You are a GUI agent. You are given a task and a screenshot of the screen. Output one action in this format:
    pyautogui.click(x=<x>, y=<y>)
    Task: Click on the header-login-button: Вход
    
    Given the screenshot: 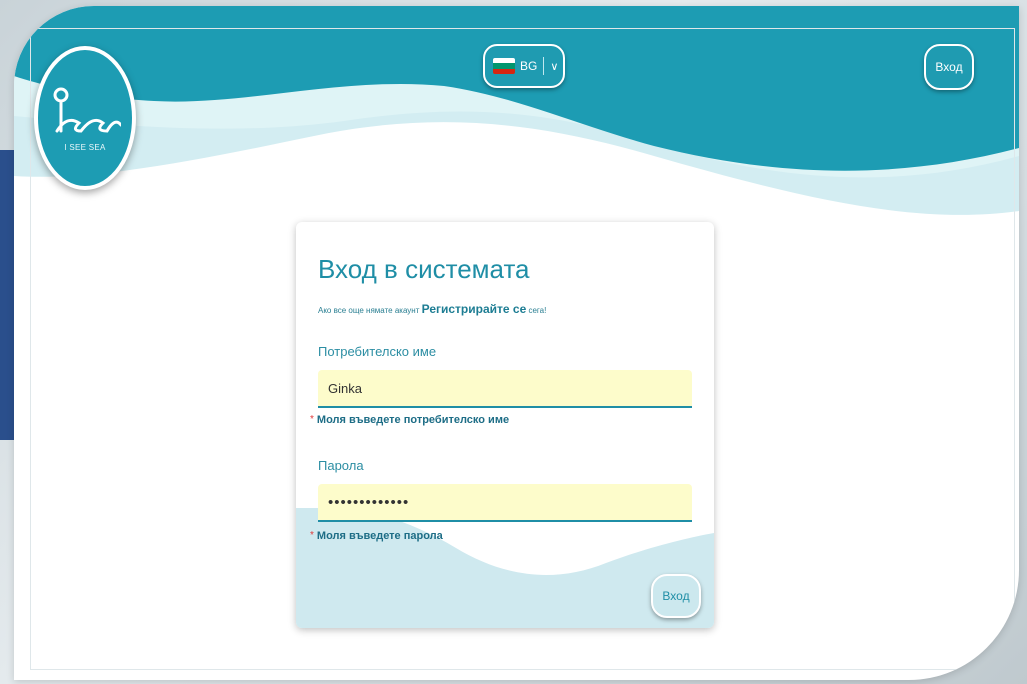 What is the action you would take?
    pyautogui.click(x=949, y=67)
    